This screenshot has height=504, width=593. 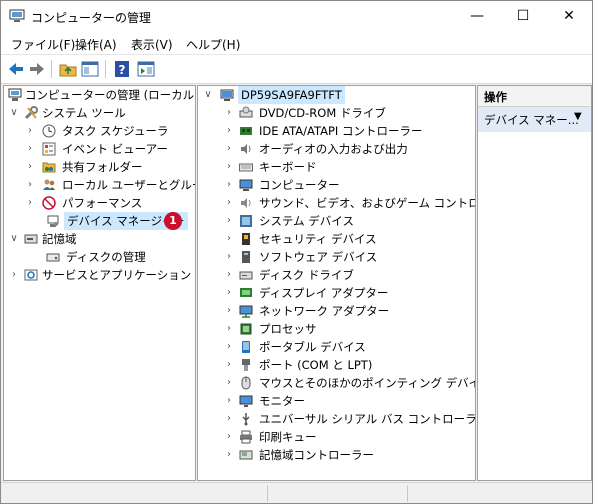 I want to click on device-manager-icon, so click(x=53, y=221).